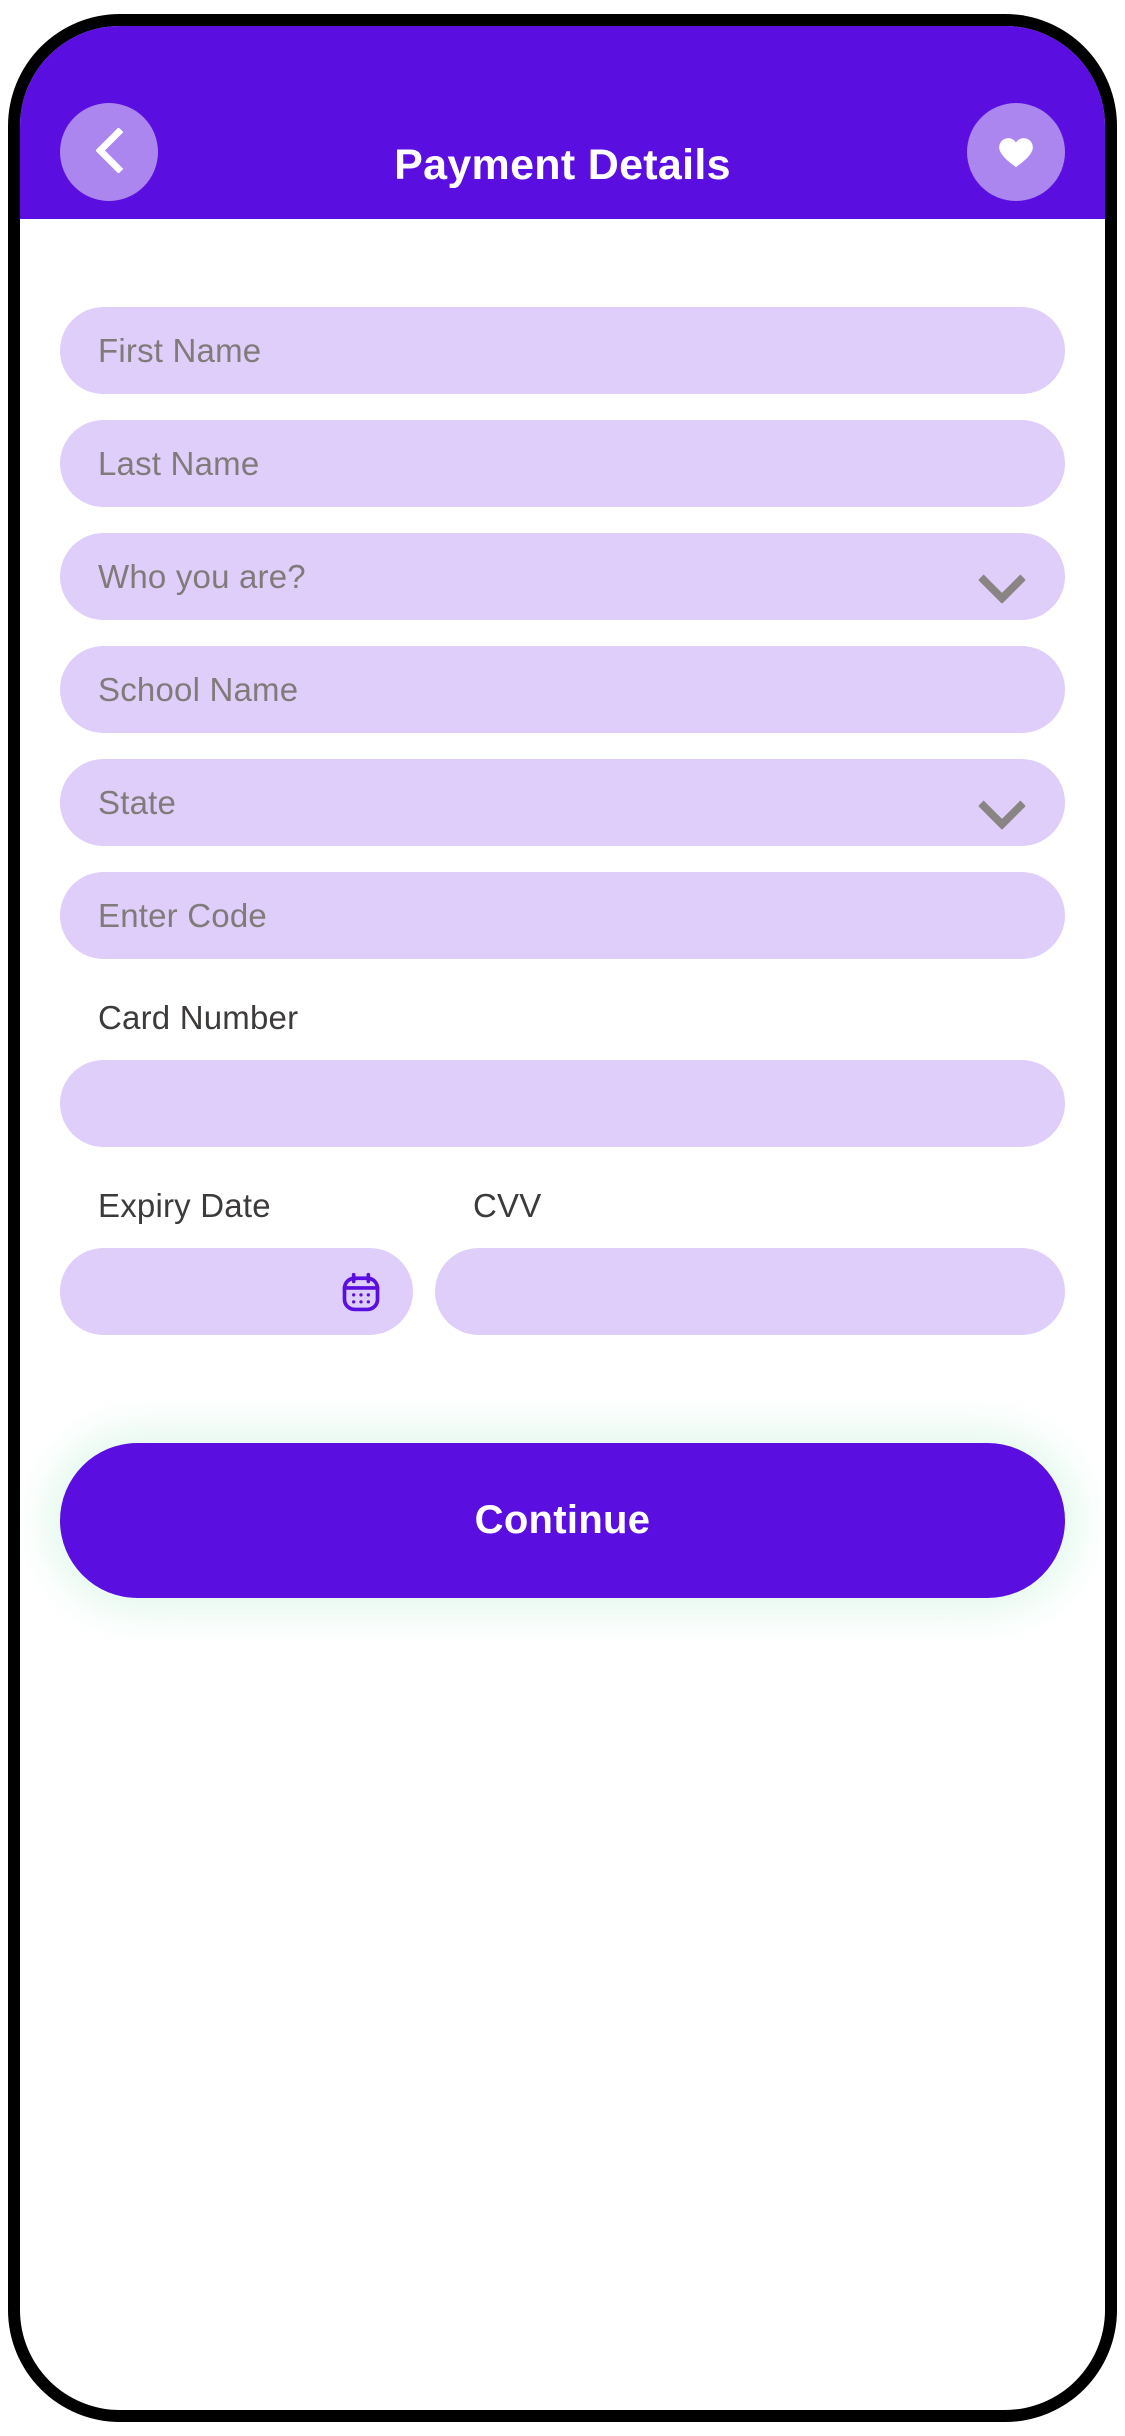 The height and width of the screenshot is (2436, 1125). I want to click on bottom-spacer, so click(562, 1663).